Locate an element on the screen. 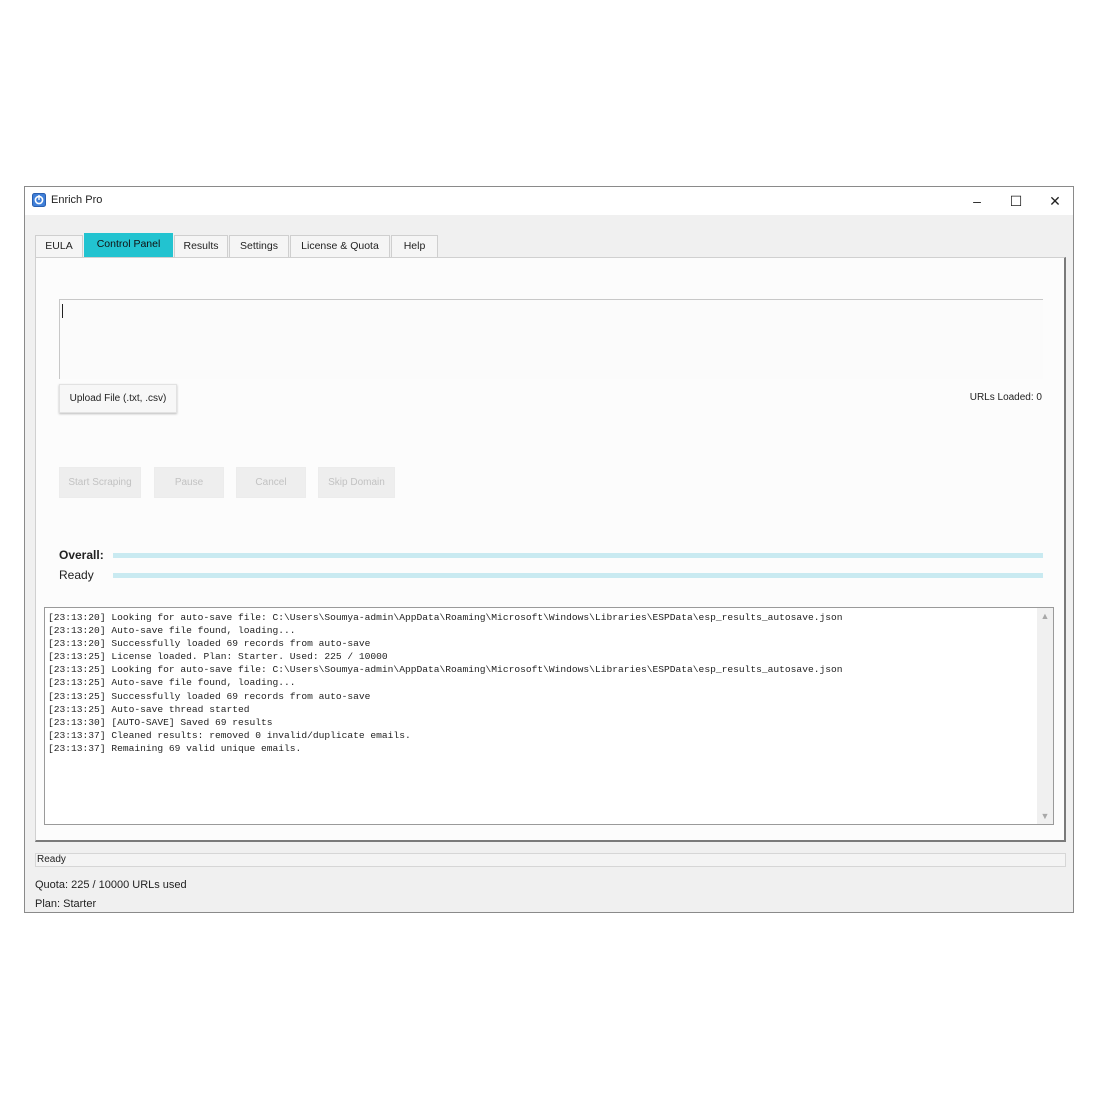 The width and height of the screenshot is (1100, 1100). text-caret is located at coordinates (62, 311).